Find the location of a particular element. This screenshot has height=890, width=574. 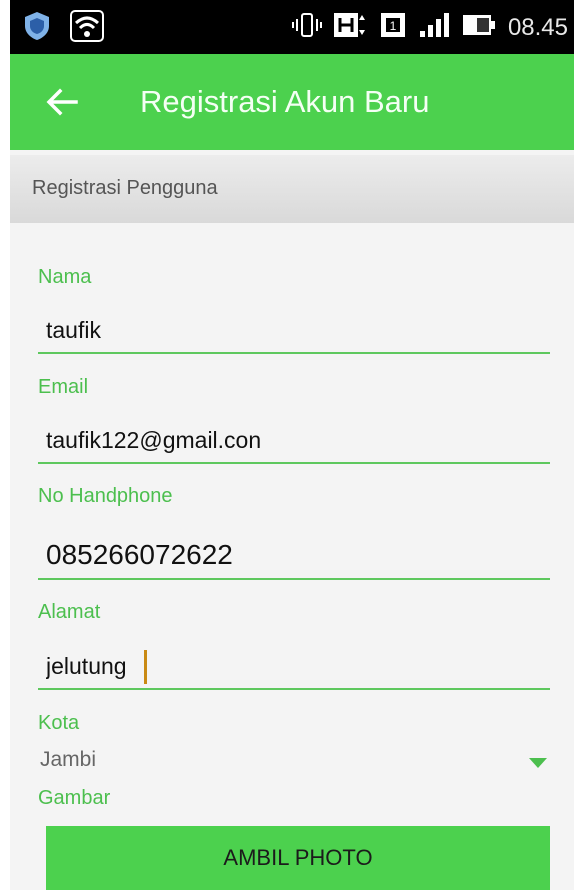

kota-selected-value: Jambi is located at coordinates (68, 759).